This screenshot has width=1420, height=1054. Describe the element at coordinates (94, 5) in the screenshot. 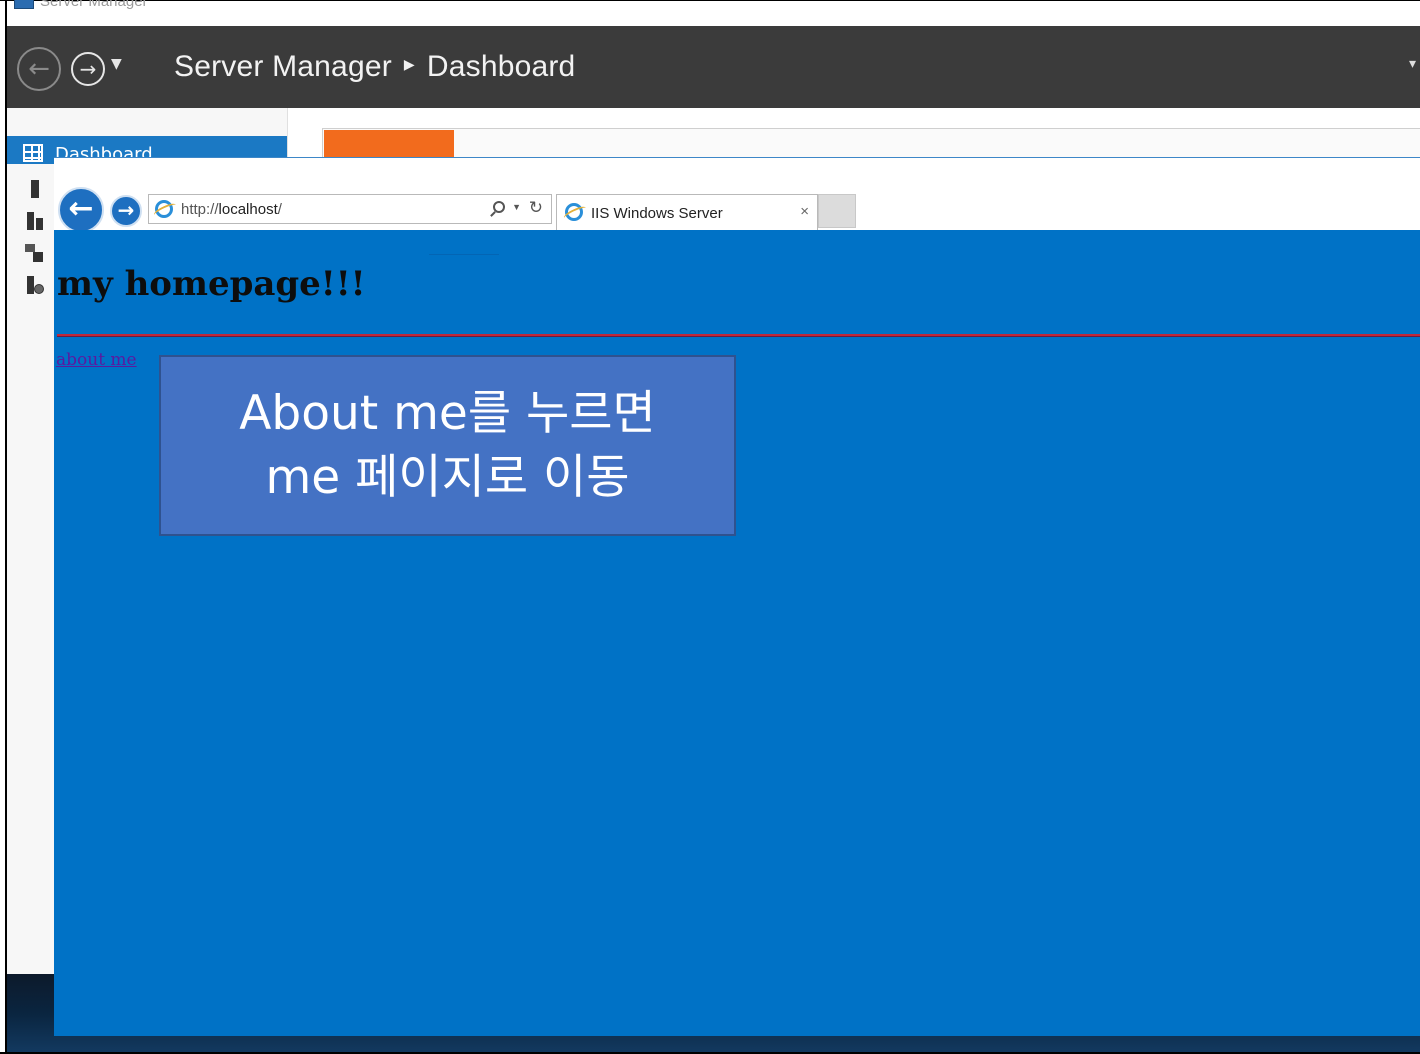

I see `window-title: Server Manager` at that location.